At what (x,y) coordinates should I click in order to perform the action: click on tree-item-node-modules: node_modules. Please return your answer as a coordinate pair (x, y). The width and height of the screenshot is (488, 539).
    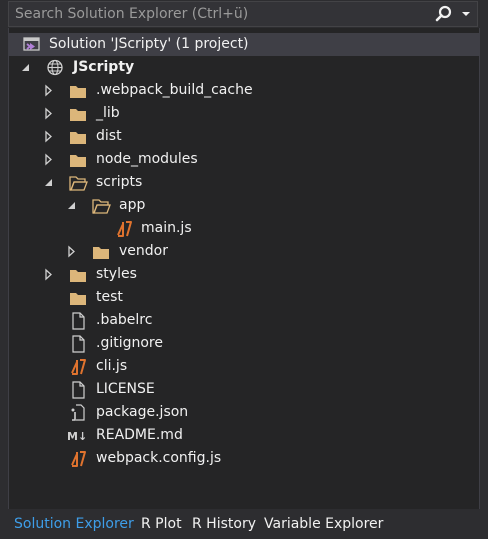
    Looking at the image, I should click on (244, 159).